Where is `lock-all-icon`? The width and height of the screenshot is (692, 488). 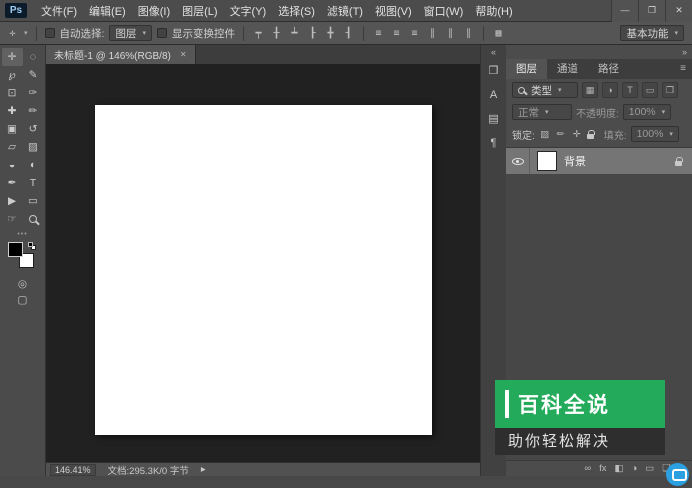 lock-all-icon is located at coordinates (590, 134).